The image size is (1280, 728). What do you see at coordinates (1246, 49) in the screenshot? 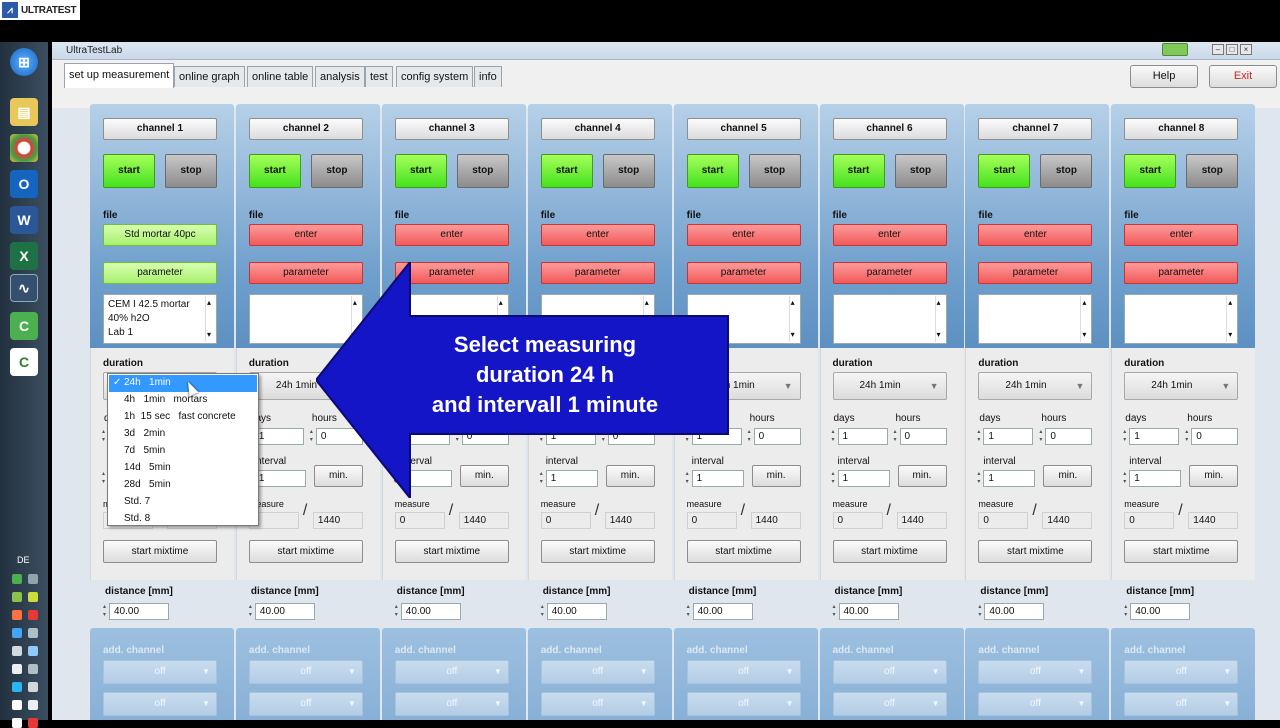
I see `close-button: ×` at bounding box center [1246, 49].